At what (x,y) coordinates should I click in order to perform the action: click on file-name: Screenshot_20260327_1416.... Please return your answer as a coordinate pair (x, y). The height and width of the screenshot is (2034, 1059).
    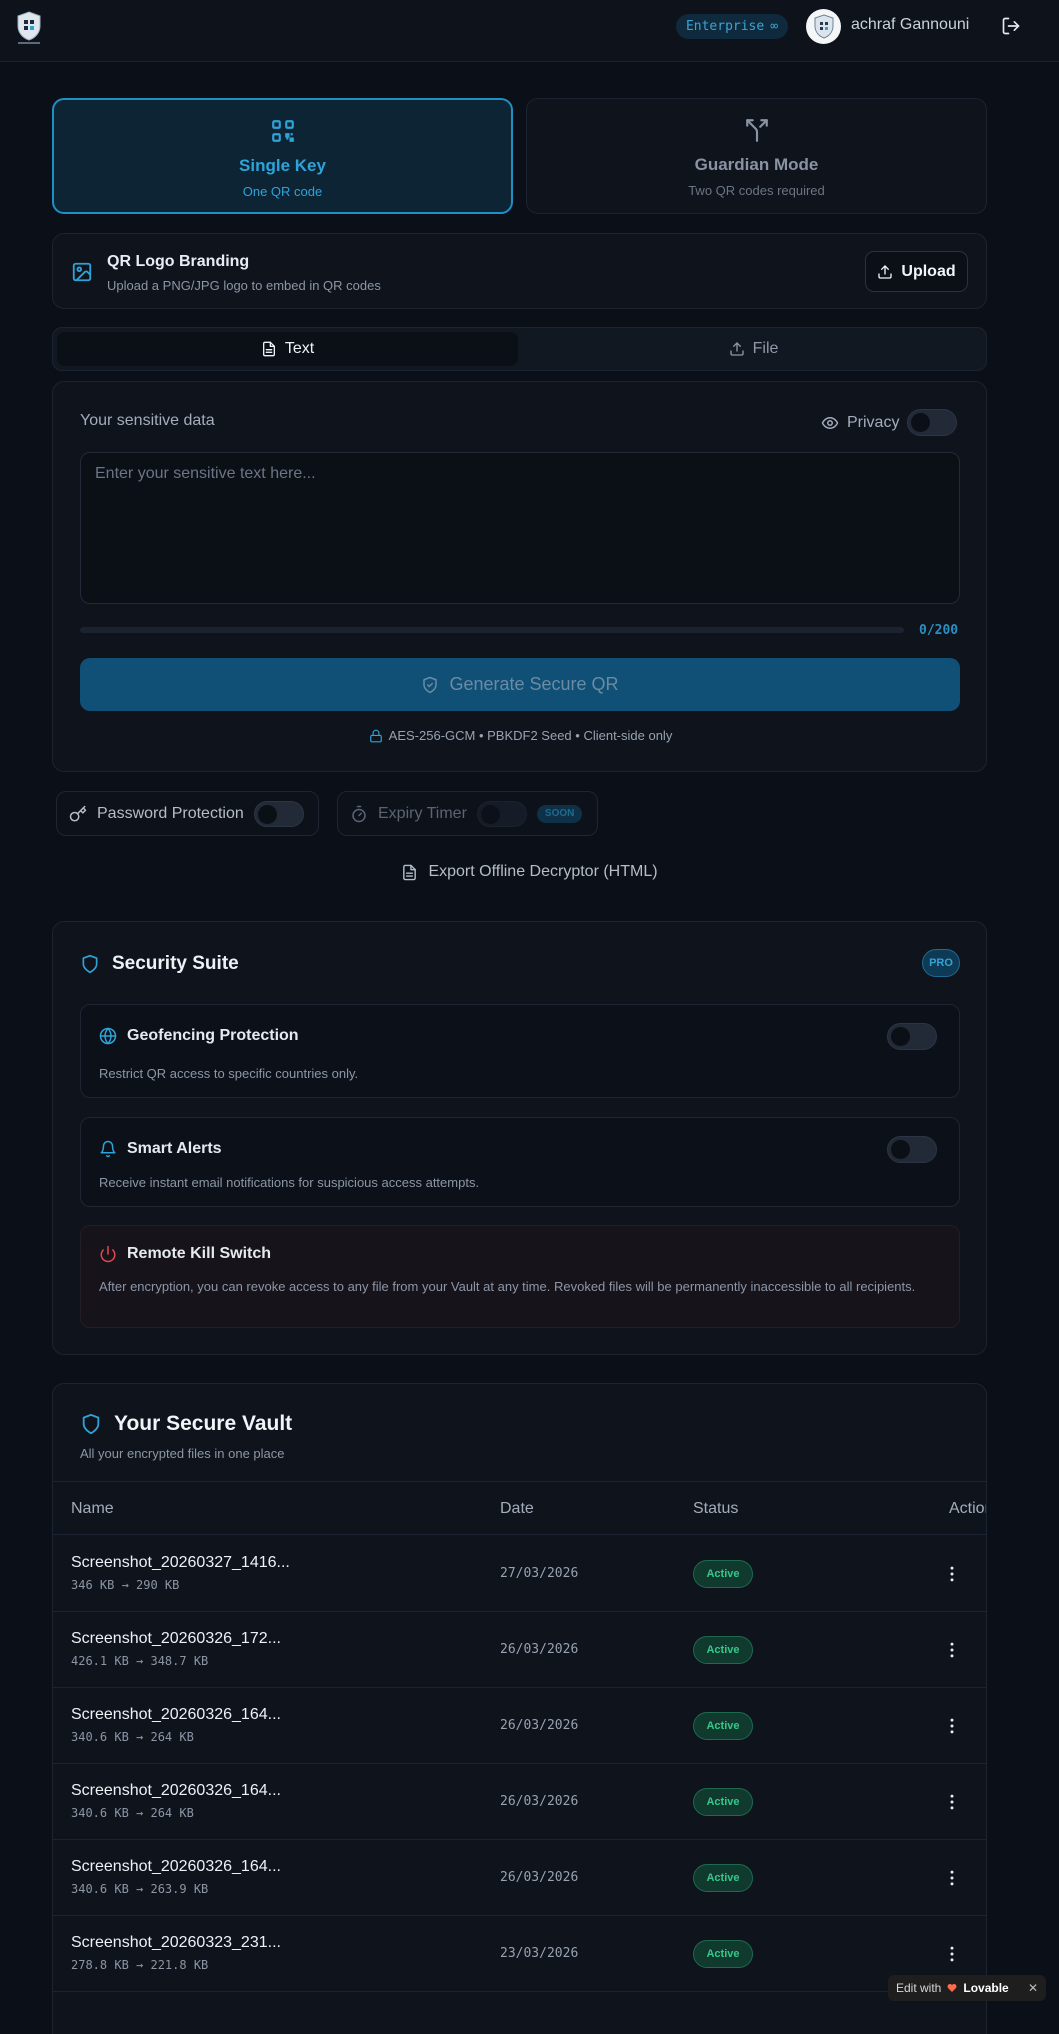
    Looking at the image, I should click on (180, 1563).